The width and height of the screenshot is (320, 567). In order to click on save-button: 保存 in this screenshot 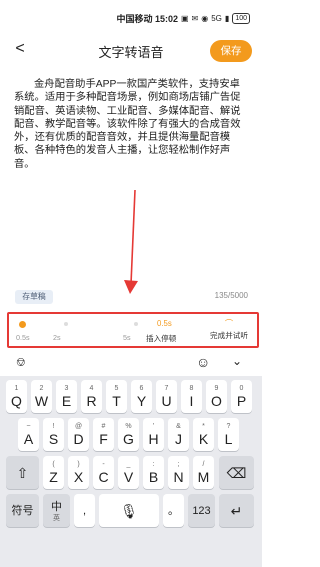, I will do `click(231, 51)`.